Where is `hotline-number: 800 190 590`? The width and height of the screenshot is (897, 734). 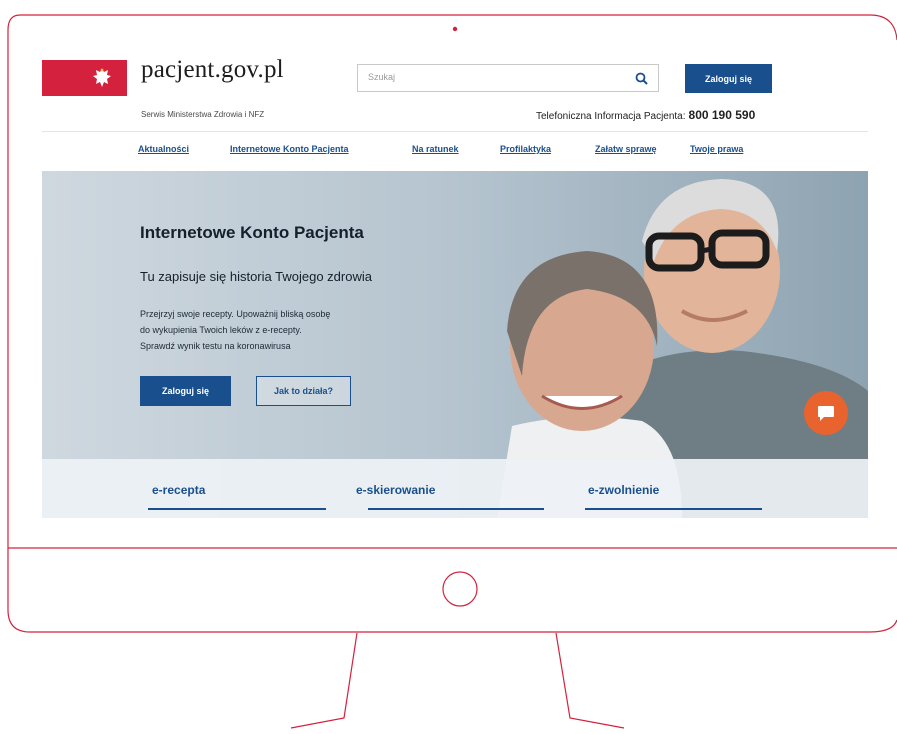 hotline-number: 800 190 590 is located at coordinates (722, 115).